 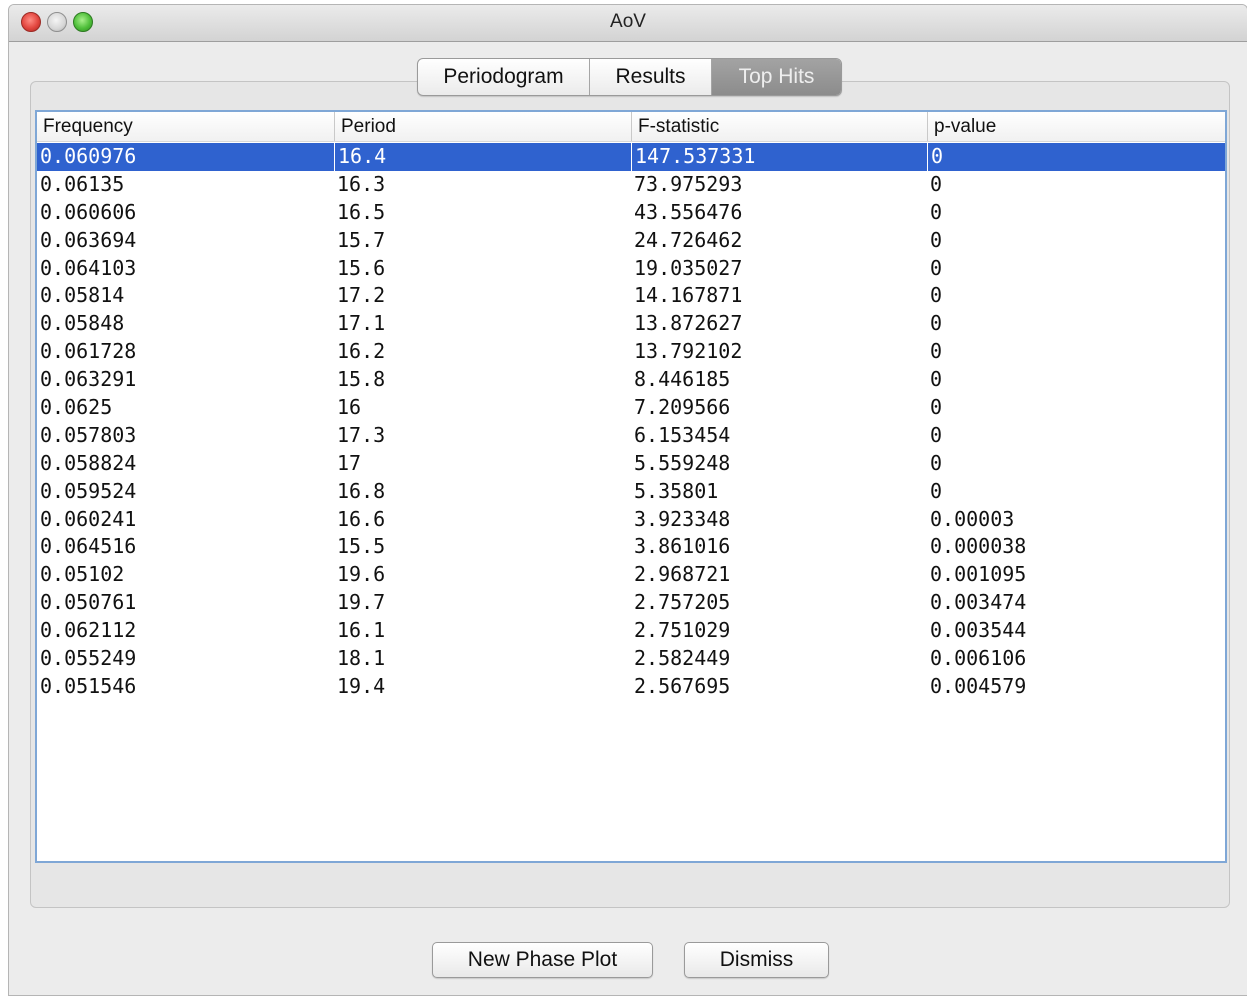 What do you see at coordinates (88, 156) in the screenshot?
I see `cell-frequency: 0.060976` at bounding box center [88, 156].